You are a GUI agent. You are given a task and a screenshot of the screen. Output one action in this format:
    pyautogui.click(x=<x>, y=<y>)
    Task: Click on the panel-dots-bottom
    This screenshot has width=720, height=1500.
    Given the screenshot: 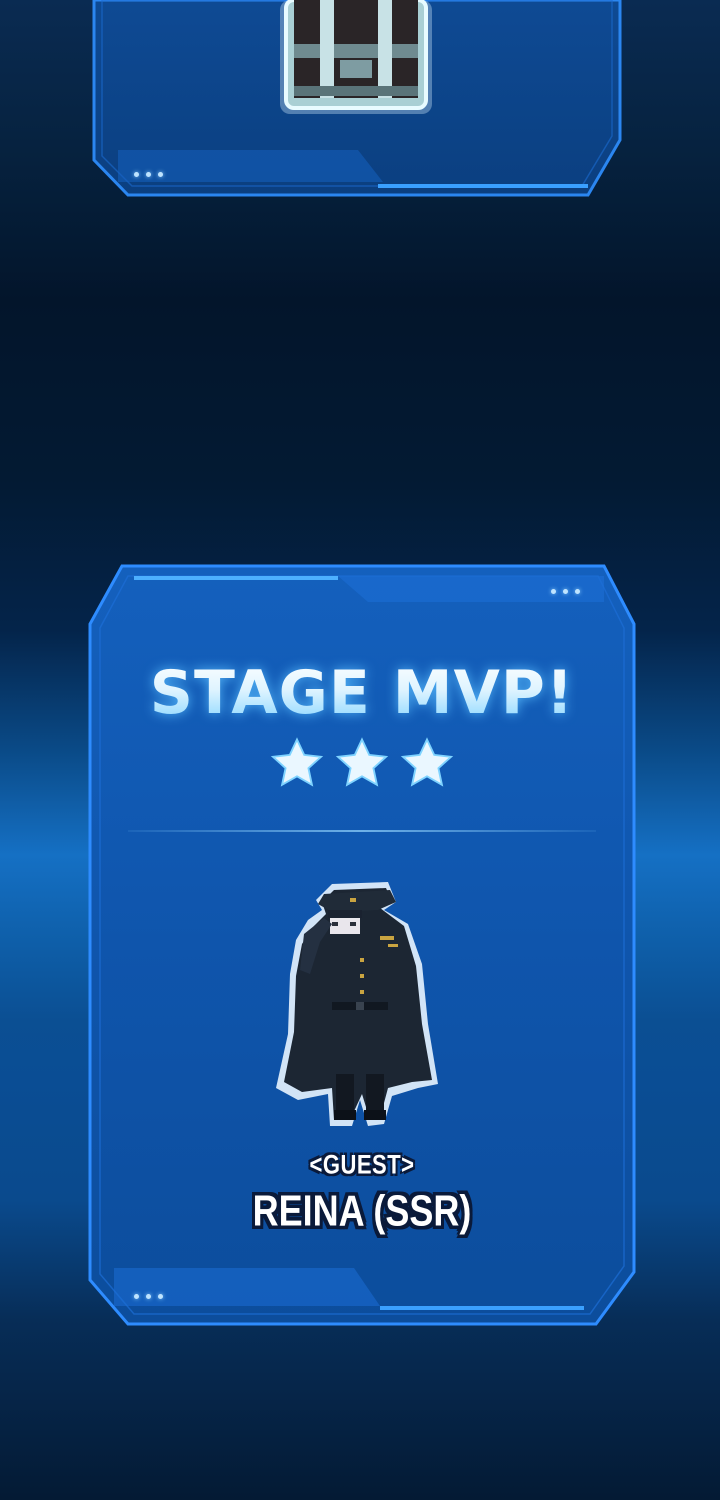 What is the action you would take?
    pyautogui.click(x=148, y=1296)
    